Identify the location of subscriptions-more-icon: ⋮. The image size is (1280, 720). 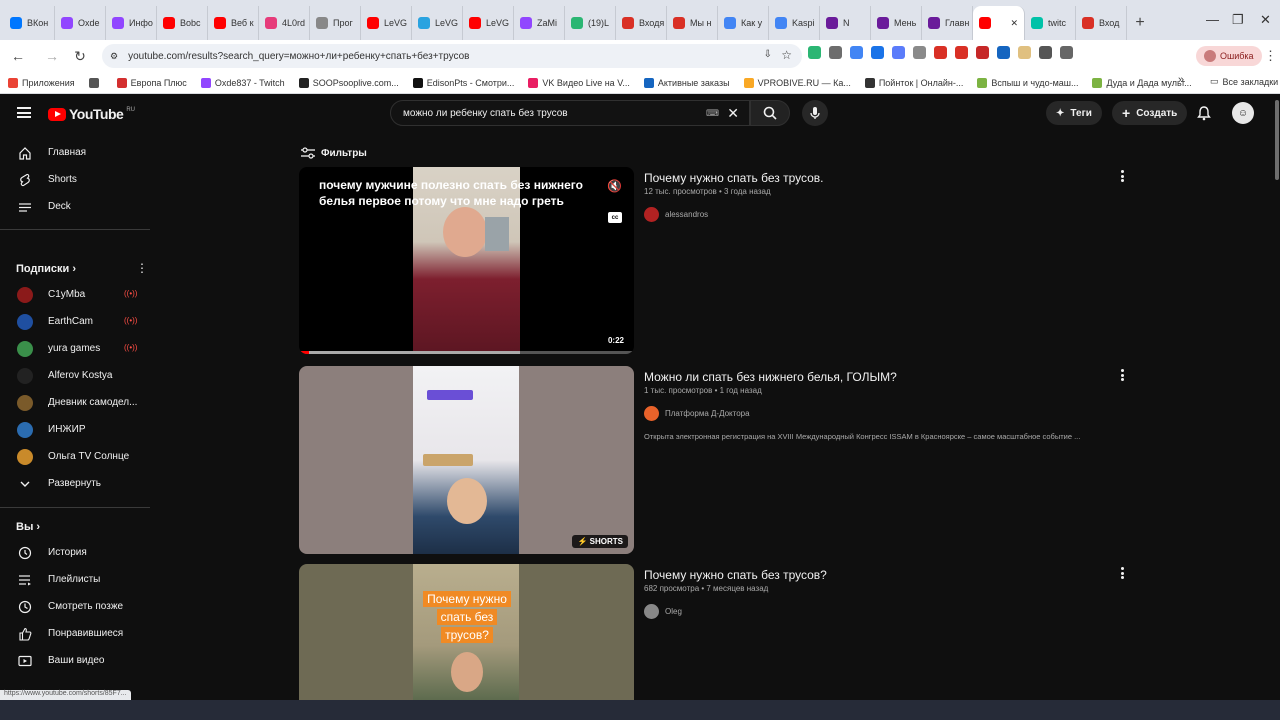
(142, 268).